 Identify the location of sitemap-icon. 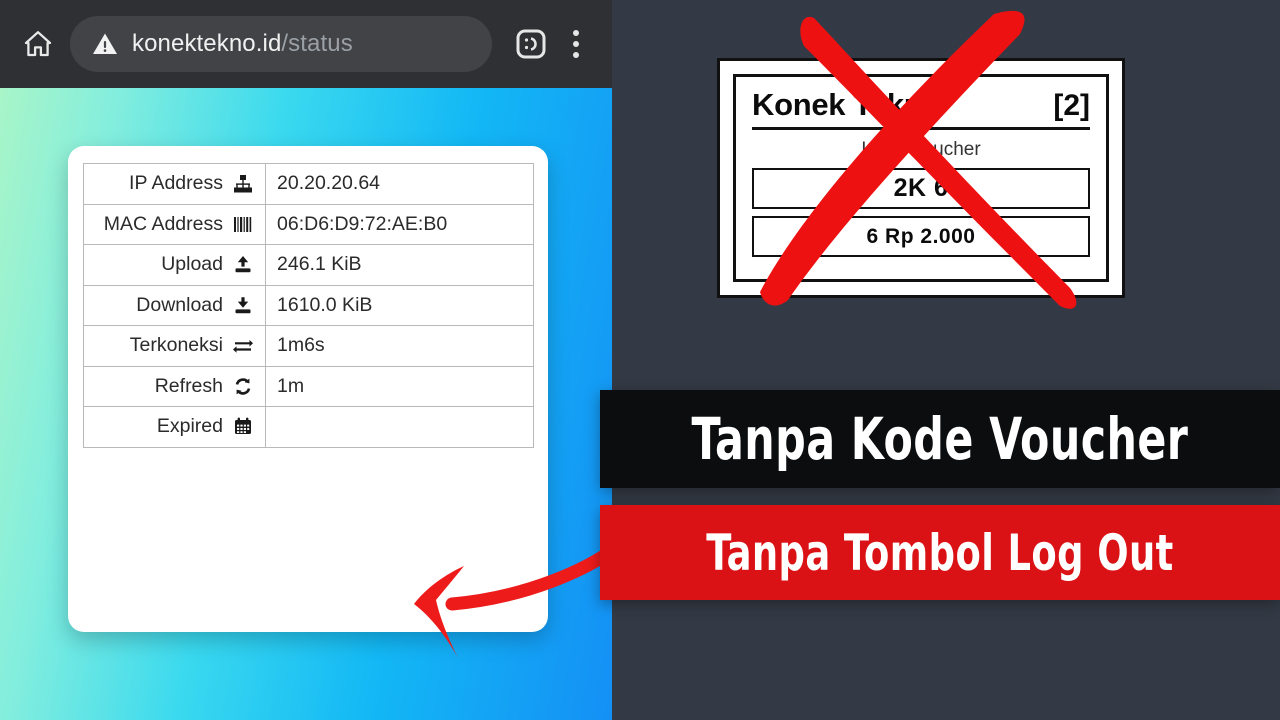
(243, 184).